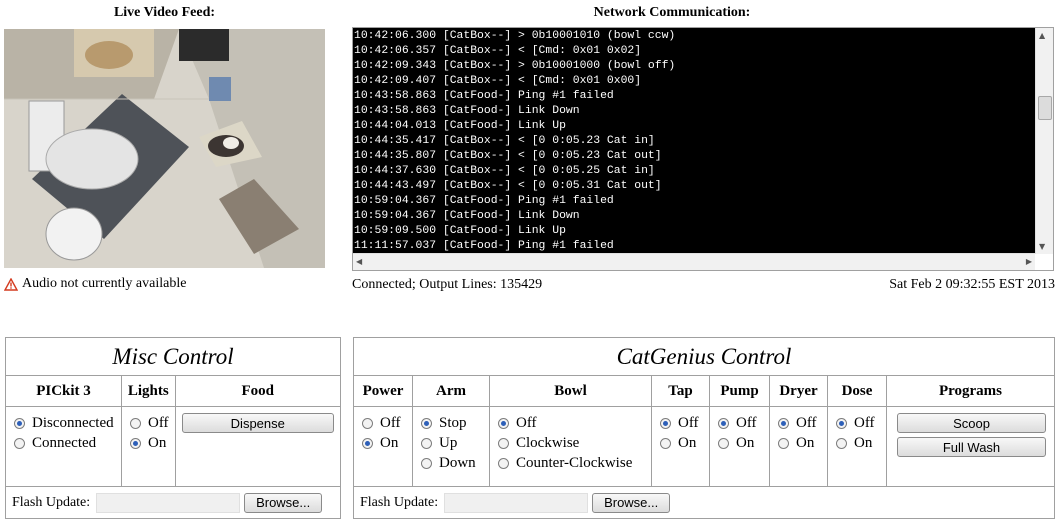 The image size is (1057, 528). I want to click on arm-header: Arm, so click(451, 391).